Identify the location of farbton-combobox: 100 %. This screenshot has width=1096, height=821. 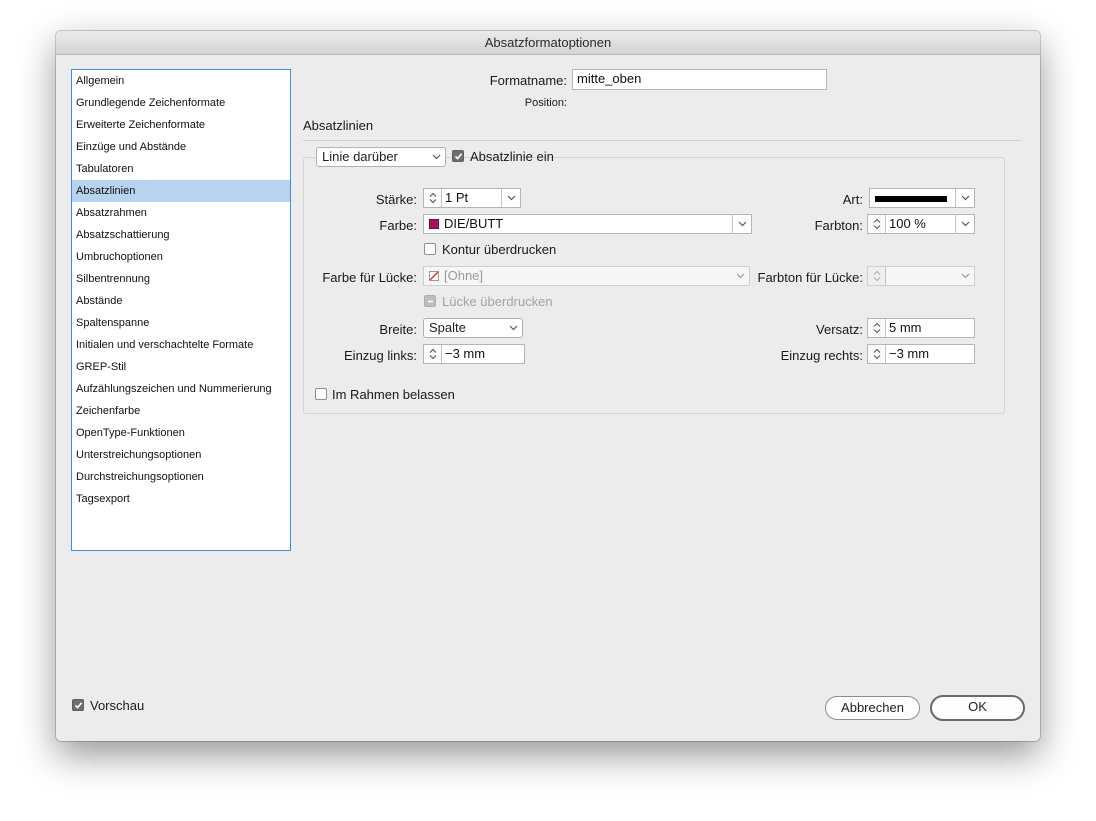
(921, 224).